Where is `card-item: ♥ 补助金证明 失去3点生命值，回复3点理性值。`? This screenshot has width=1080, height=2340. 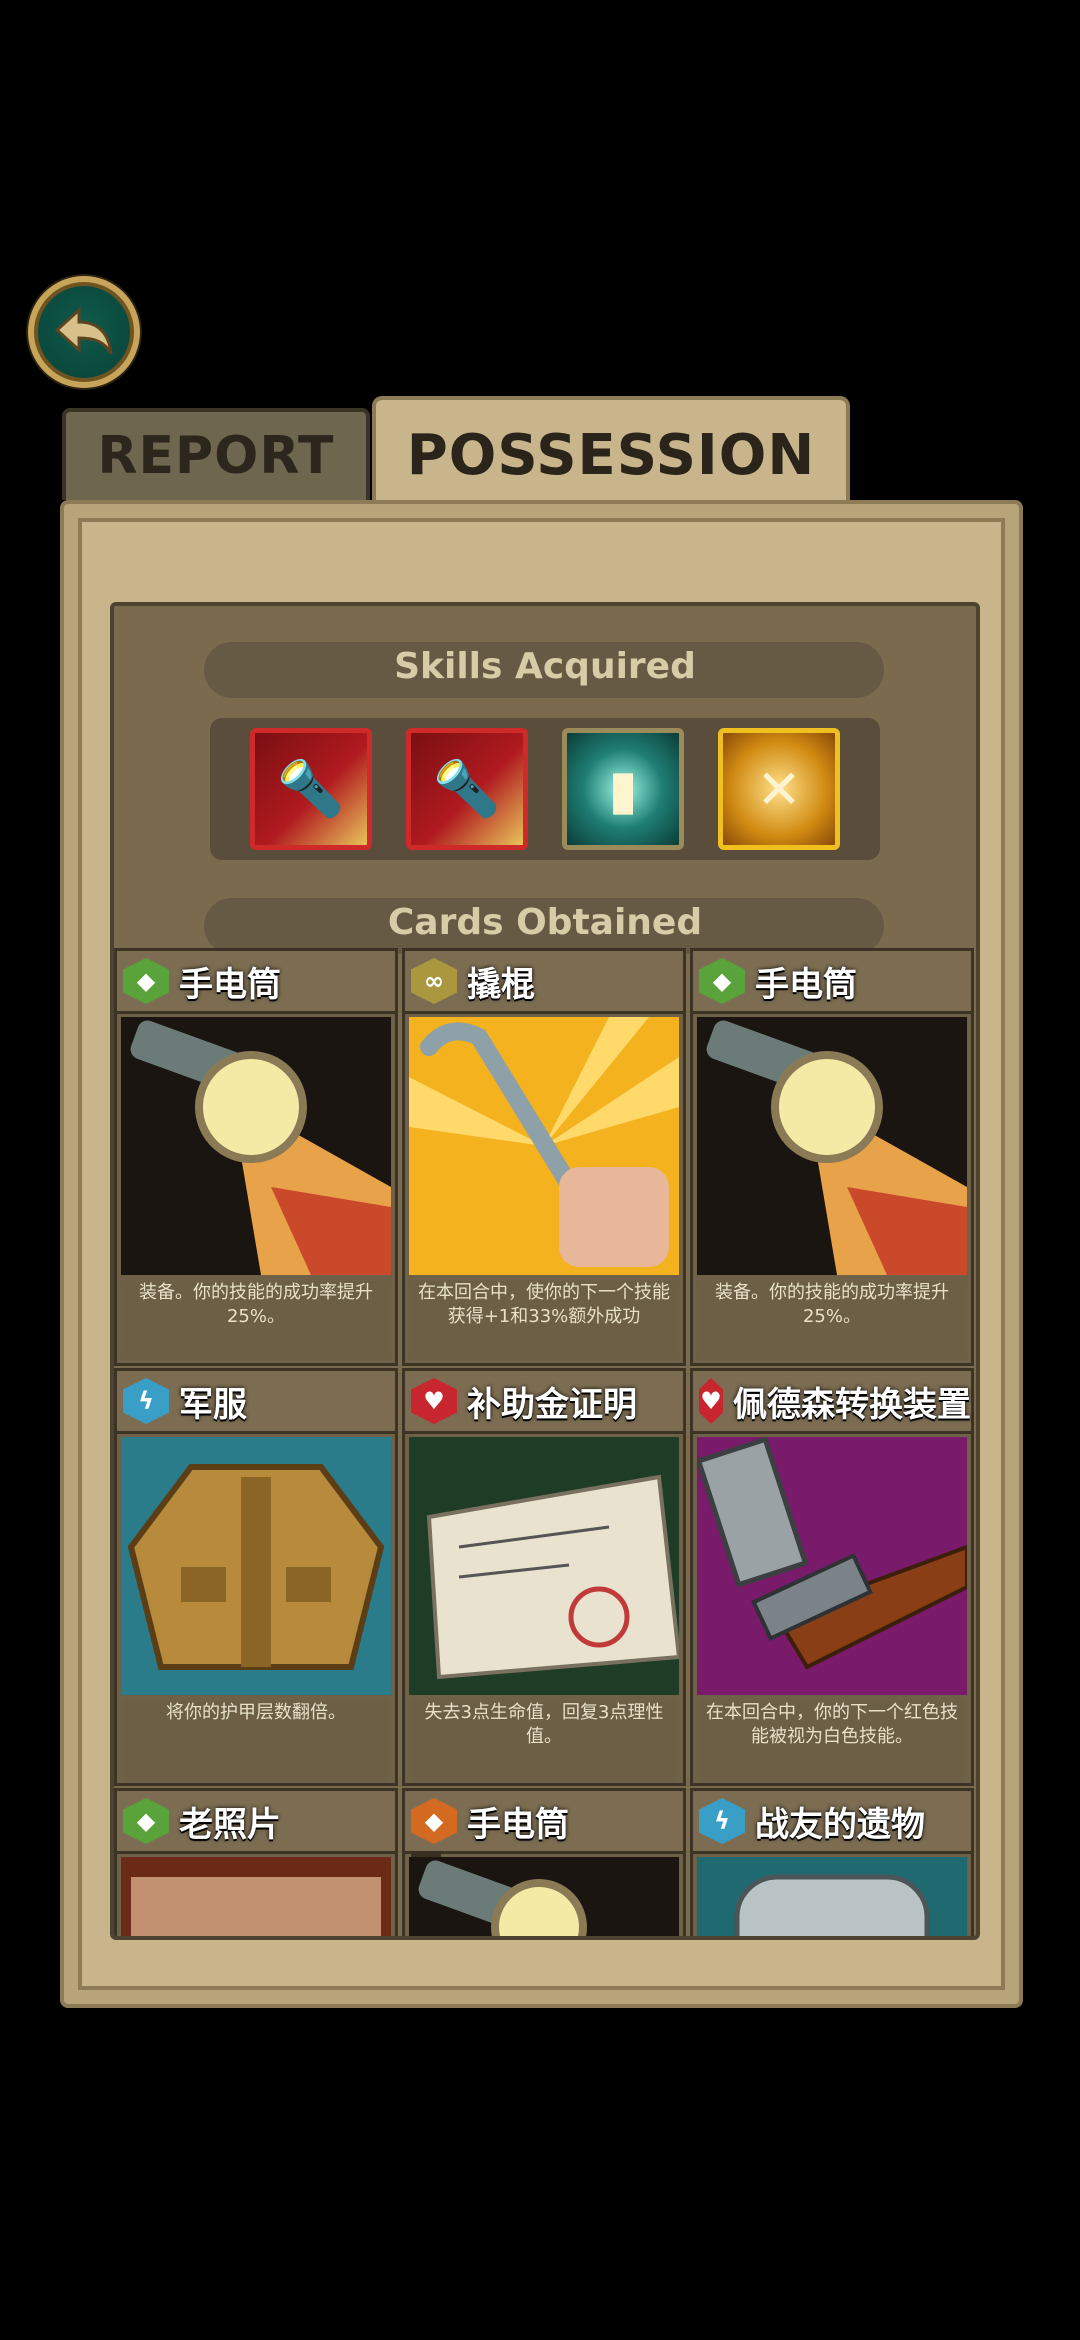
card-item: ♥ 补助金证明 失去3点生命值，回复3点理性值。 is located at coordinates (544, 1577).